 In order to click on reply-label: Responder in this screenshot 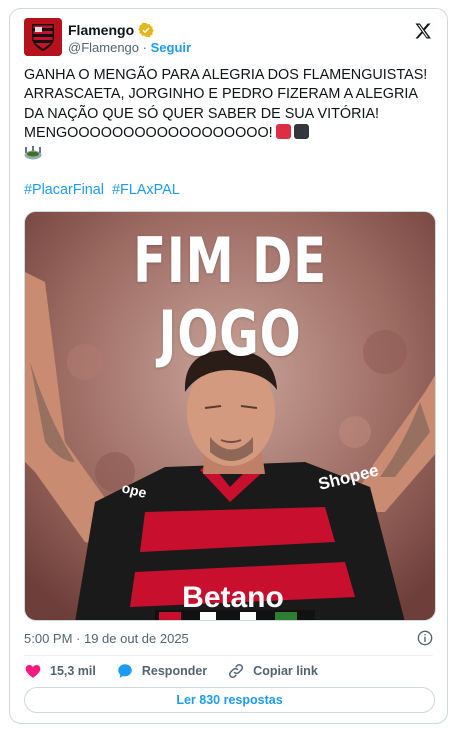, I will do `click(174, 671)`.